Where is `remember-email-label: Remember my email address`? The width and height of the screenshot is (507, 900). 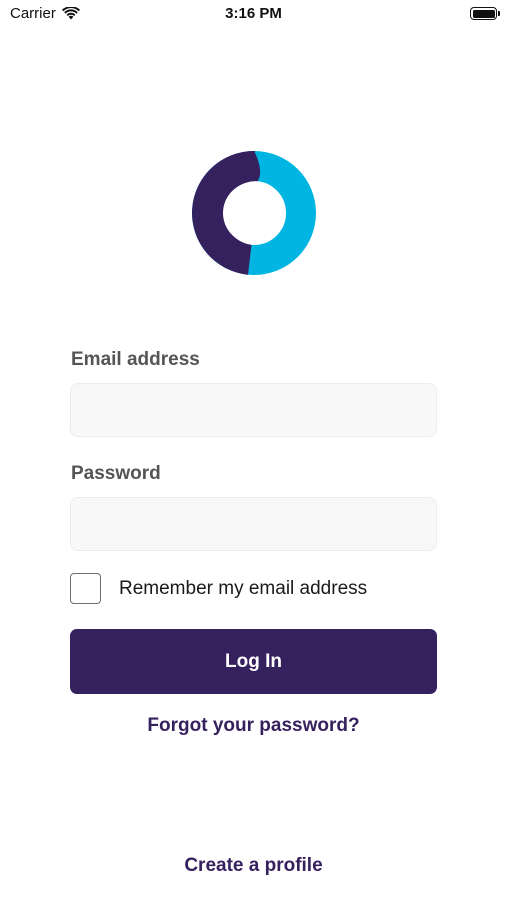 remember-email-label: Remember my email address is located at coordinates (243, 589).